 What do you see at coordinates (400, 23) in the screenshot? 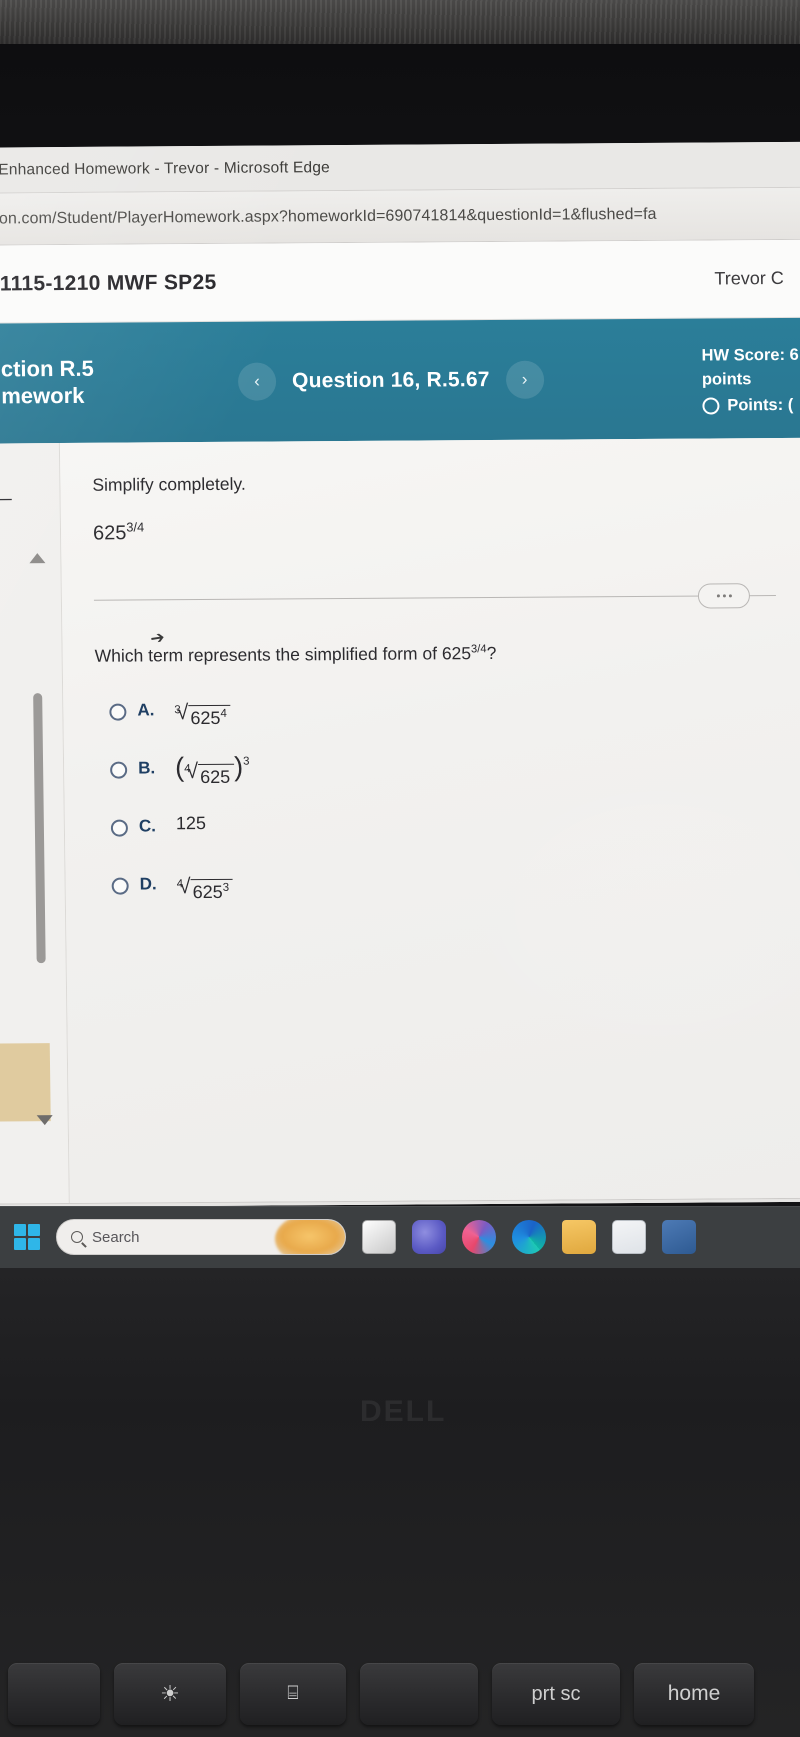
I see `desk-surface` at bounding box center [400, 23].